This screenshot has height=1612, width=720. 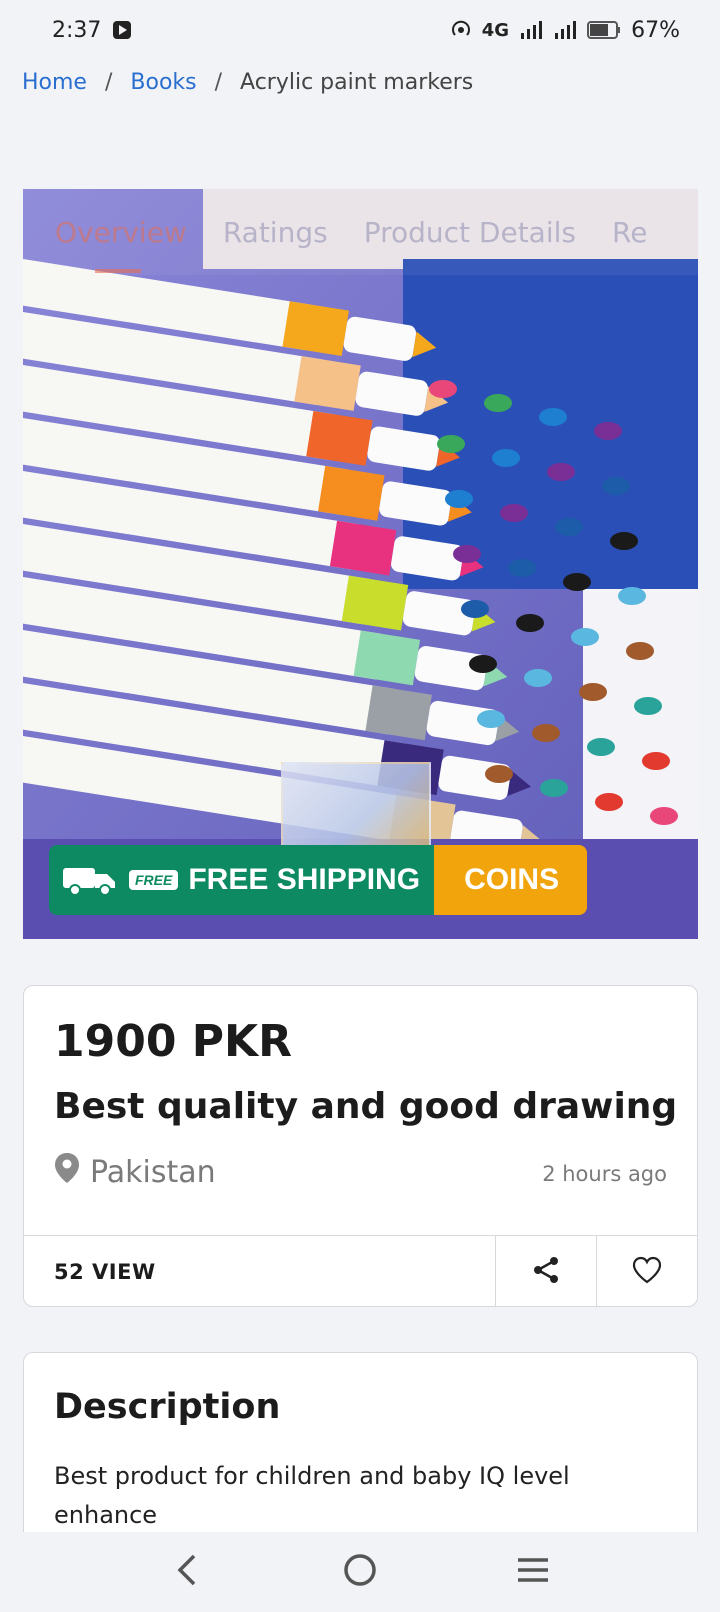 What do you see at coordinates (366, 1106) in the screenshot?
I see `product-title: Best quality and good drawing` at bounding box center [366, 1106].